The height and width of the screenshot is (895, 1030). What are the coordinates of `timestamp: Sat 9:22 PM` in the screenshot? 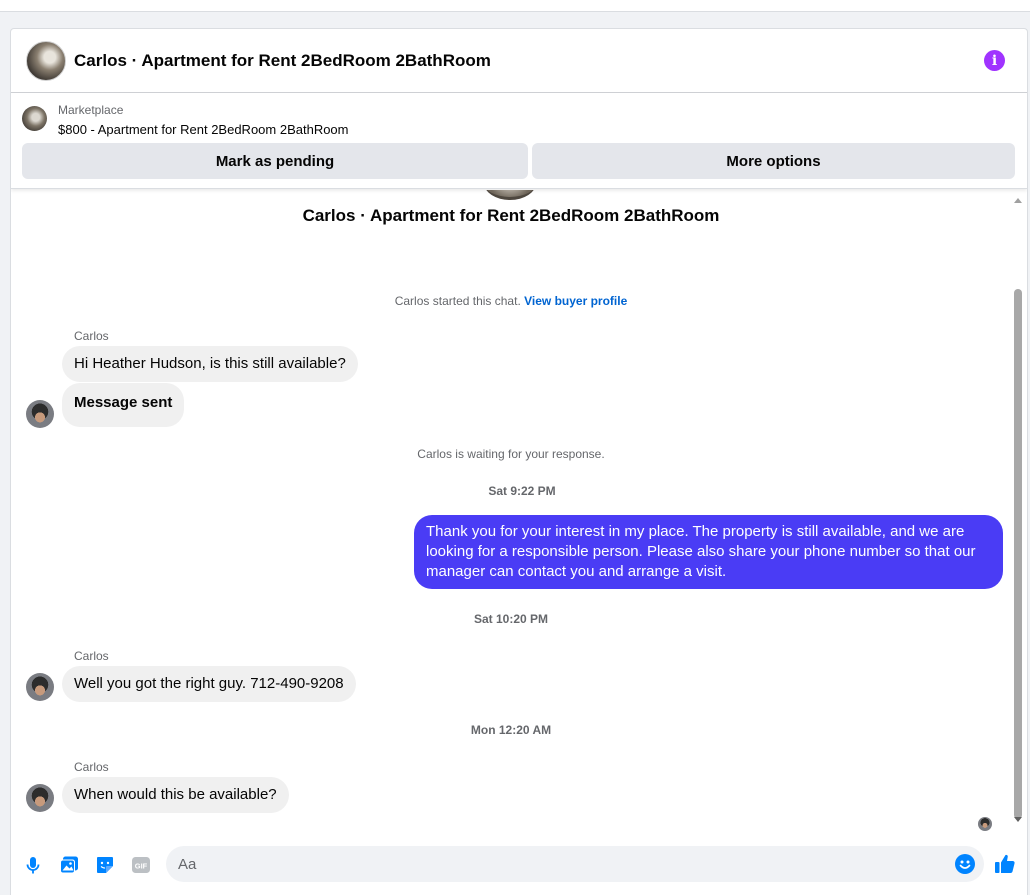 It's located at (522, 491).